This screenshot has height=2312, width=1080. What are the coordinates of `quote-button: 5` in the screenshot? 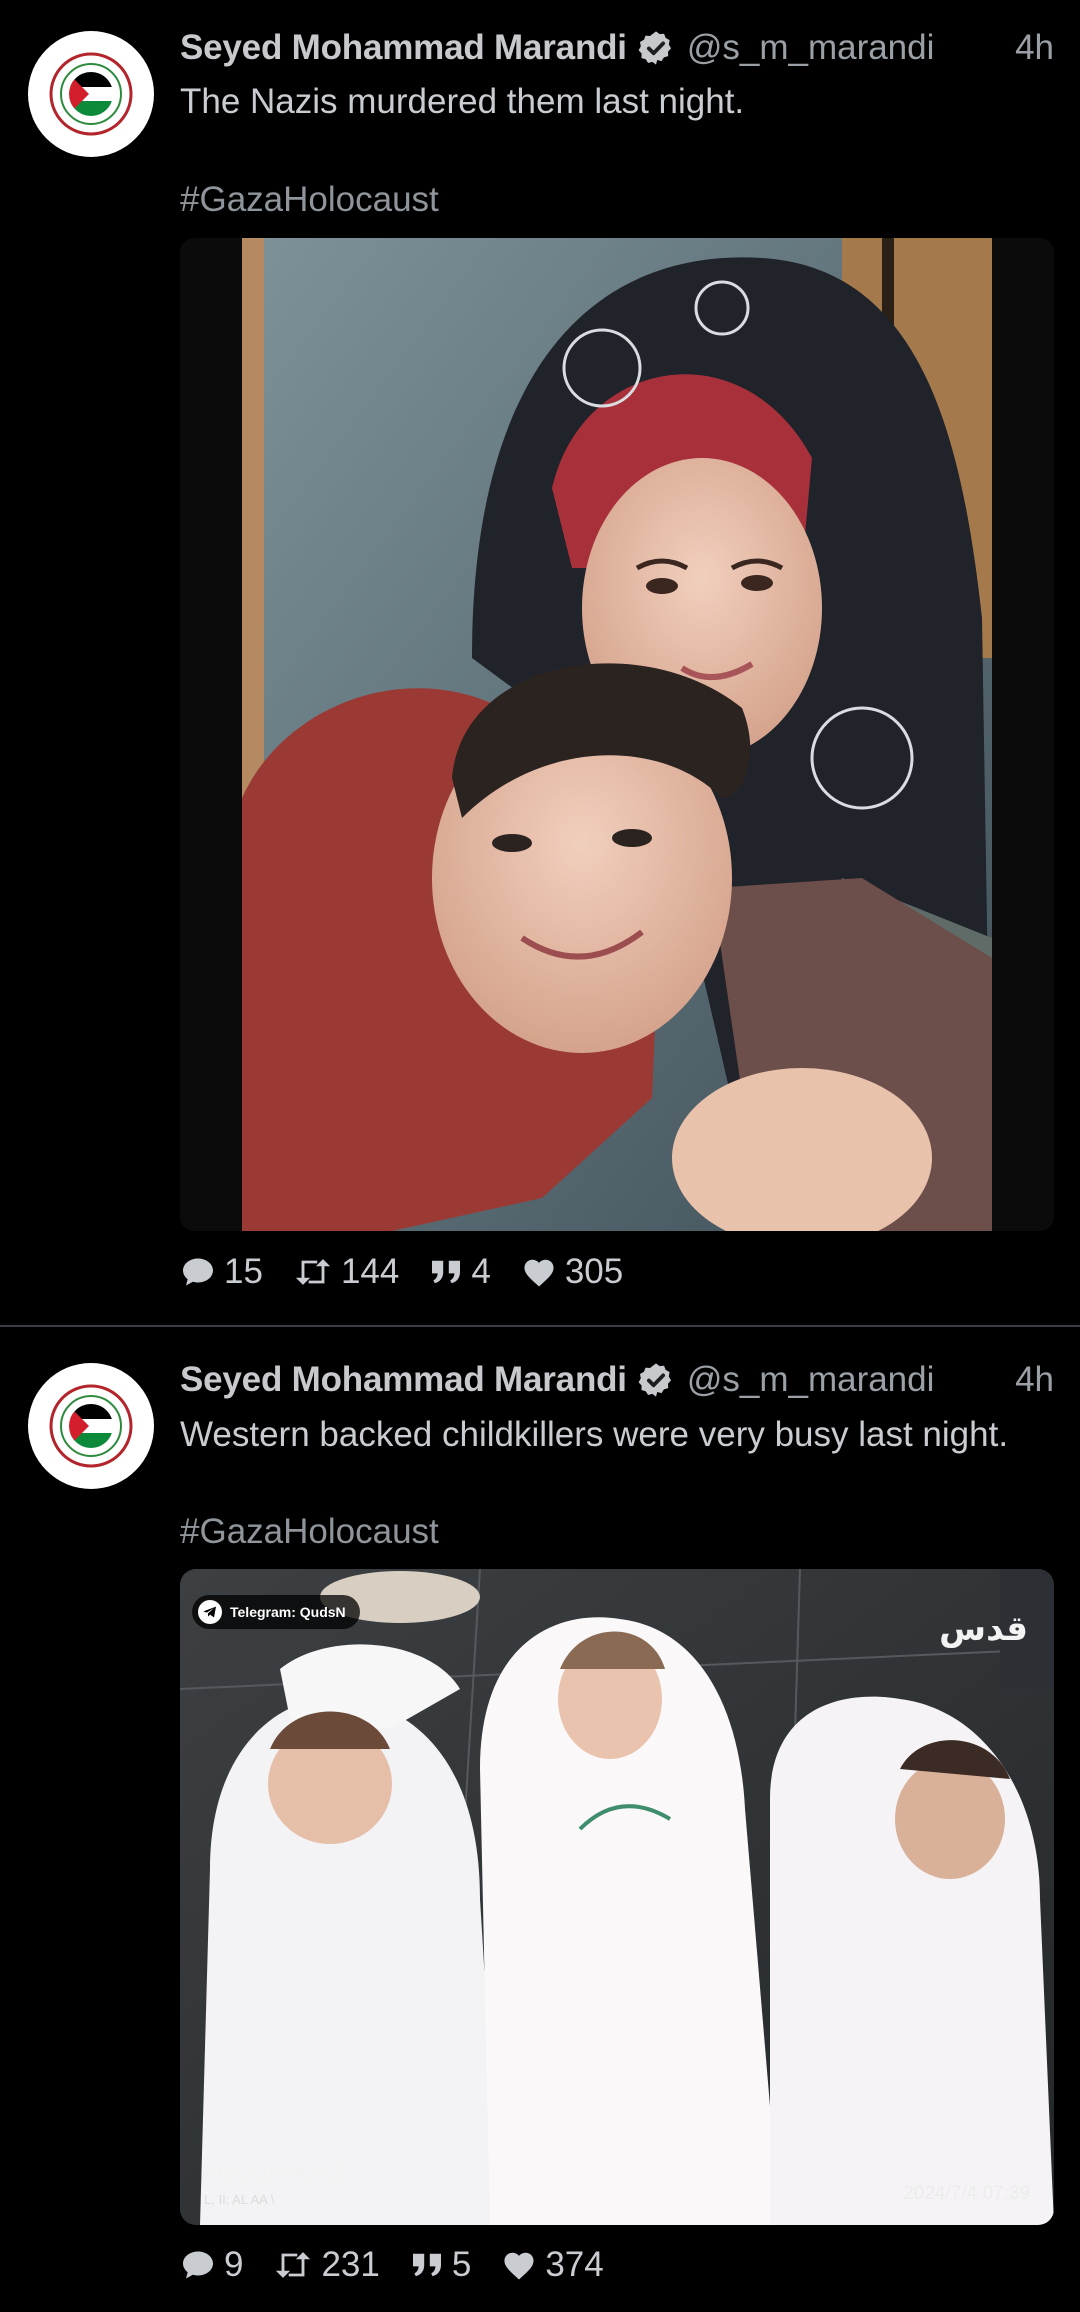 It's located at (440, 2265).